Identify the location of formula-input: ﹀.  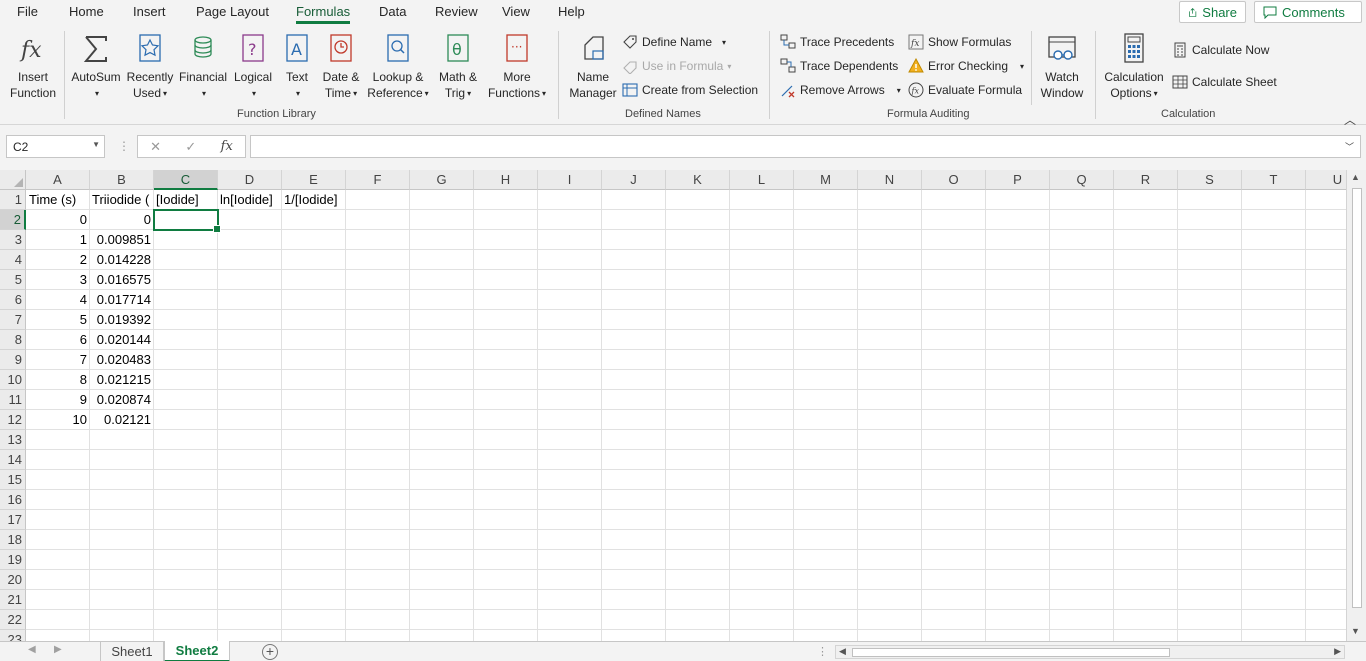
(805, 146).